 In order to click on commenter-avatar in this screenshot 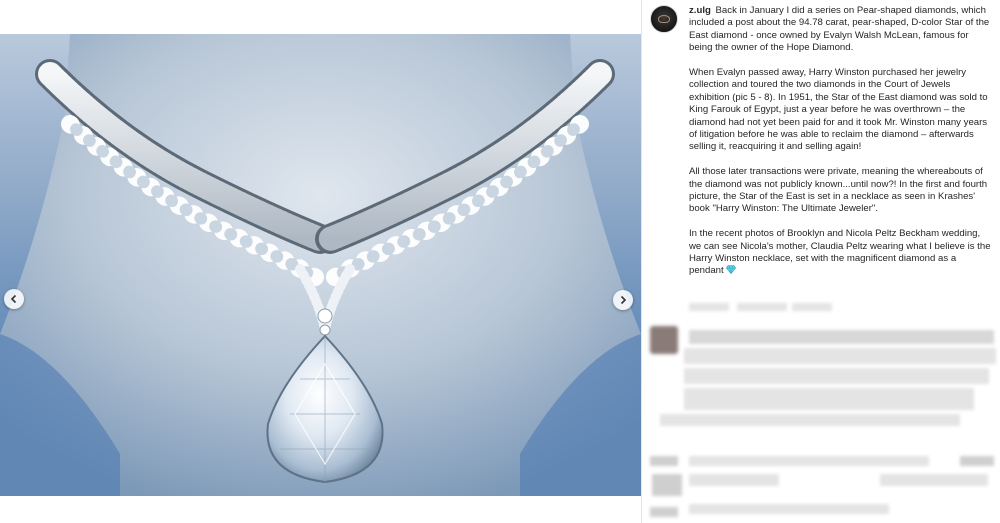, I will do `click(664, 340)`.